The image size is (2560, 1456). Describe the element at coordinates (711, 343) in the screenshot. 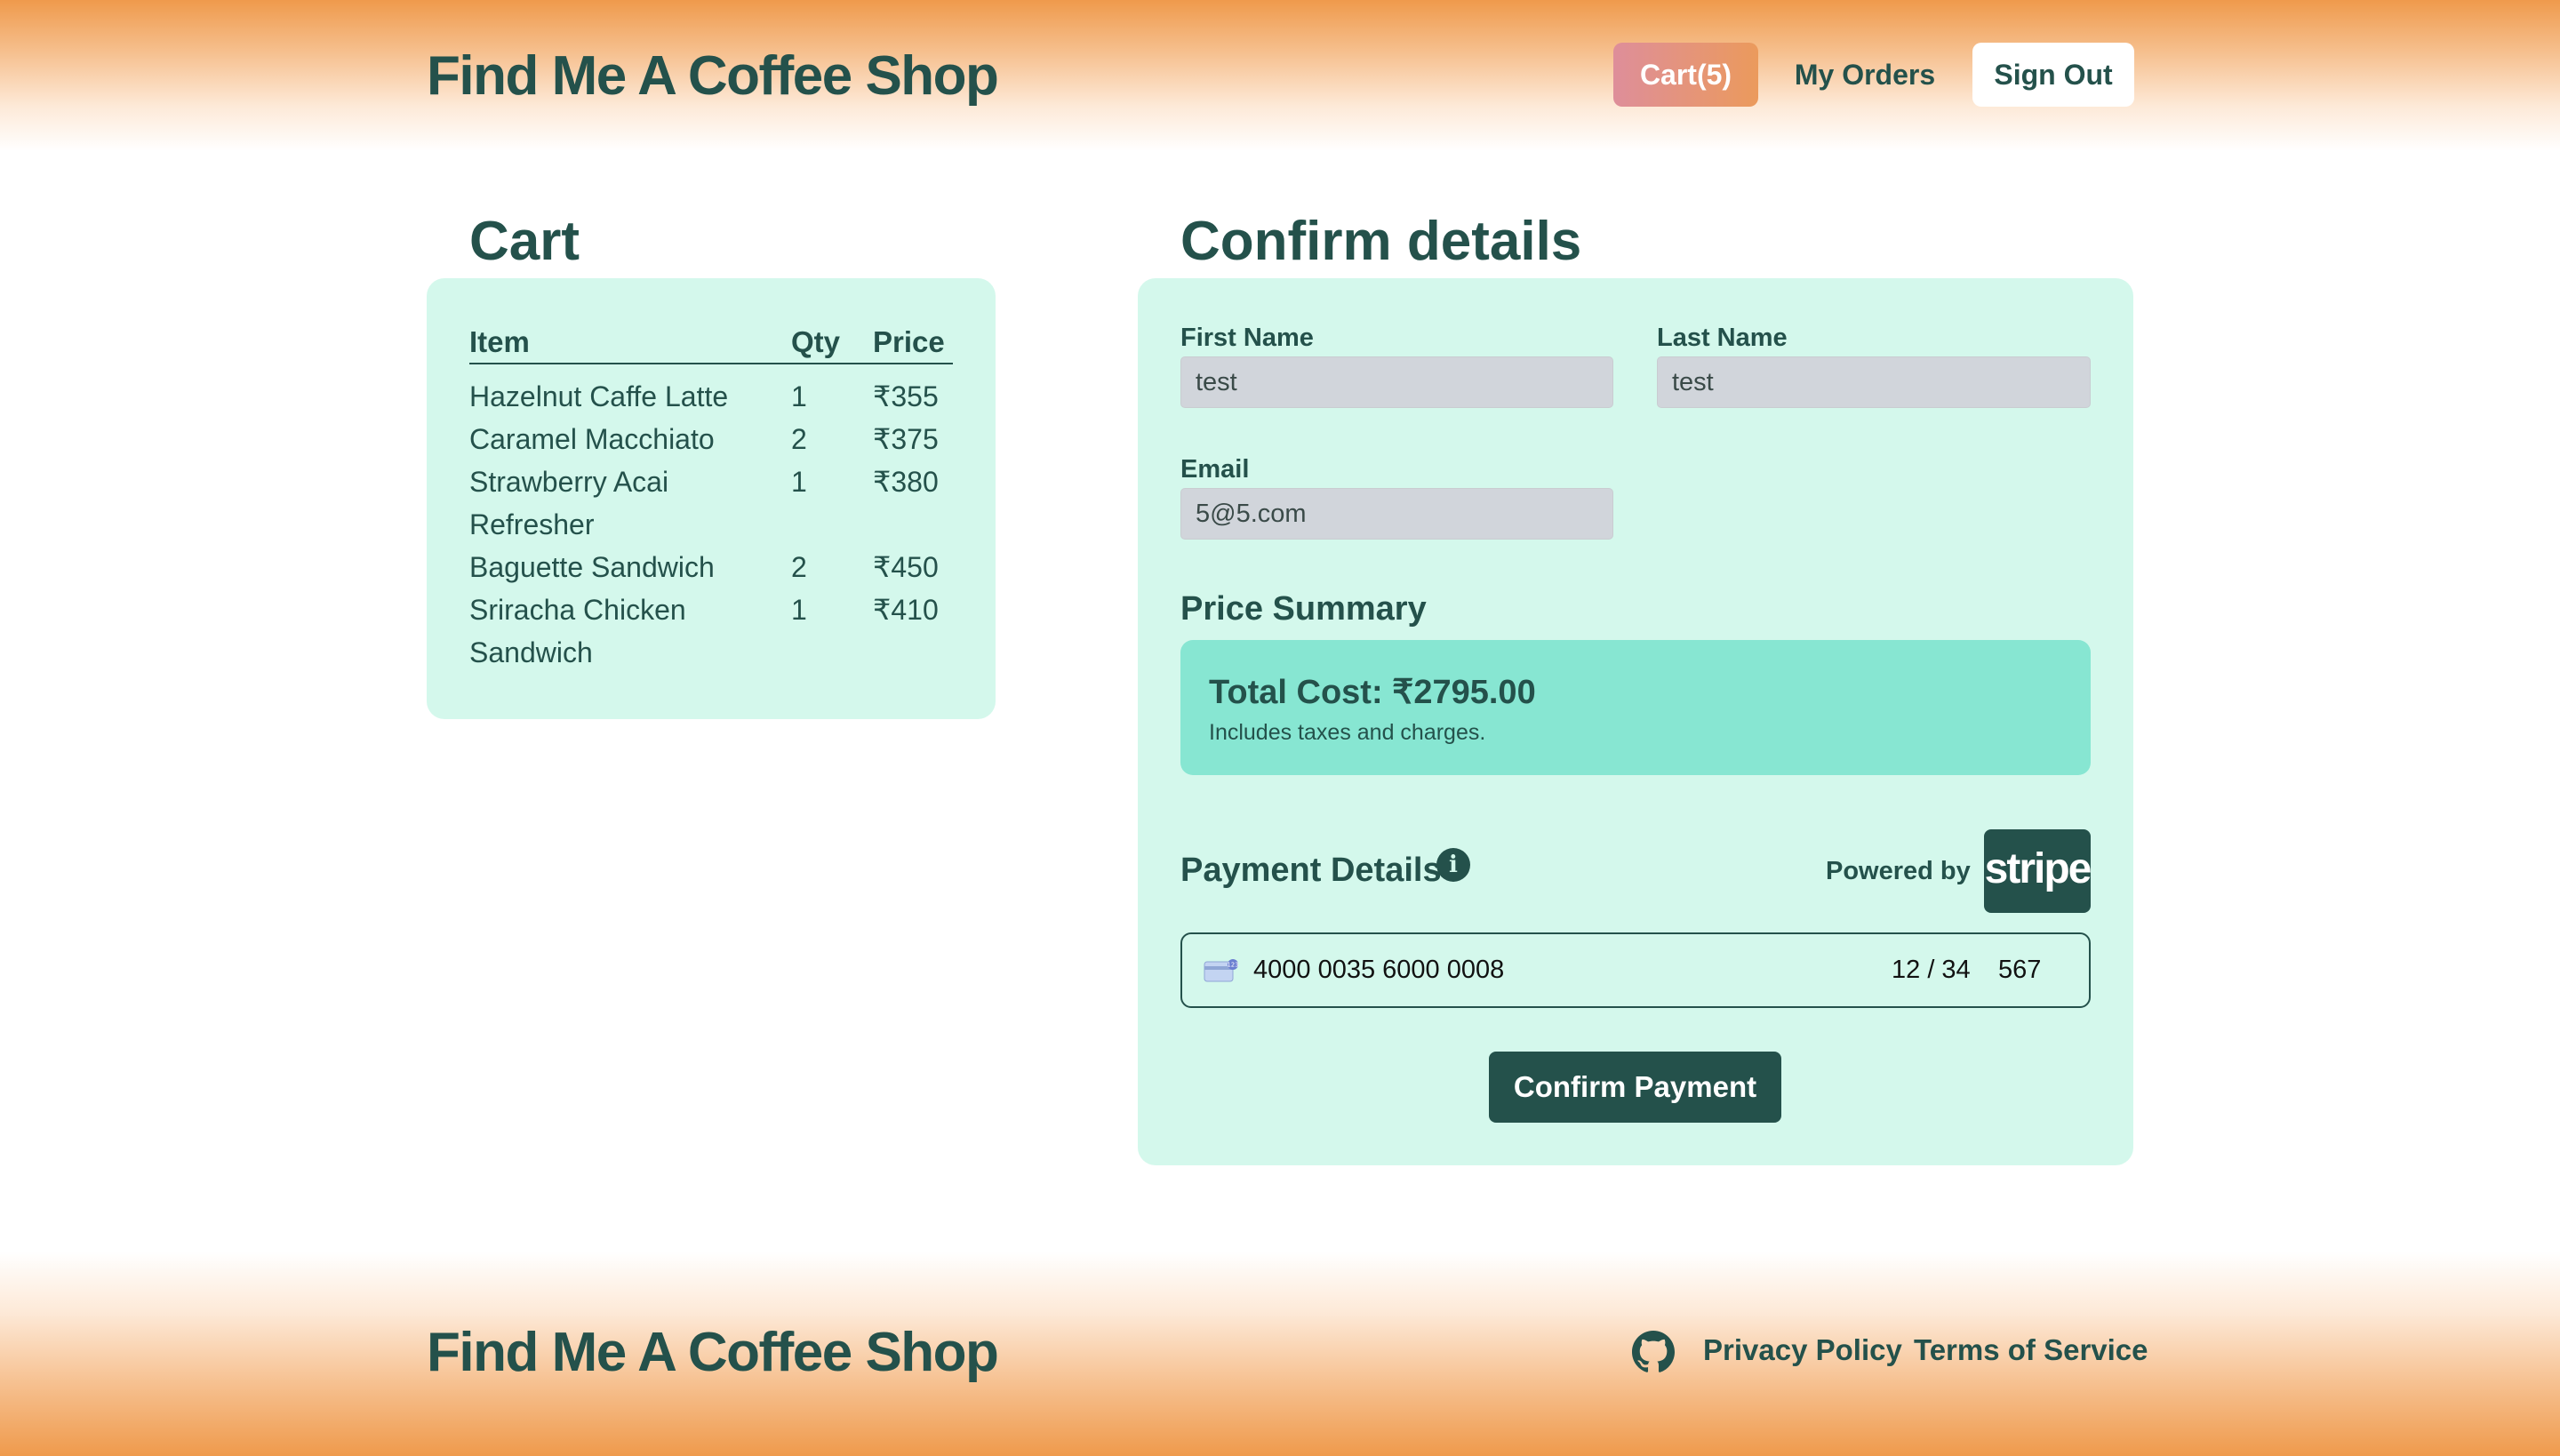

I see `cart-table-header: Item Qty Price` at that location.